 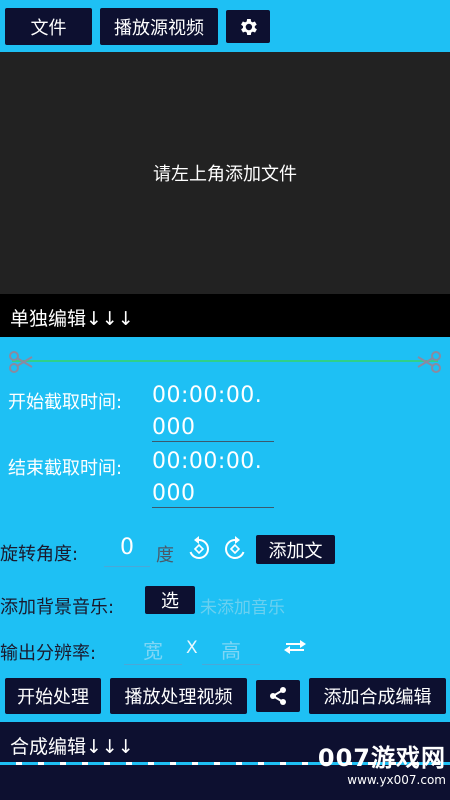 I want to click on height-underline, so click(x=231, y=664).